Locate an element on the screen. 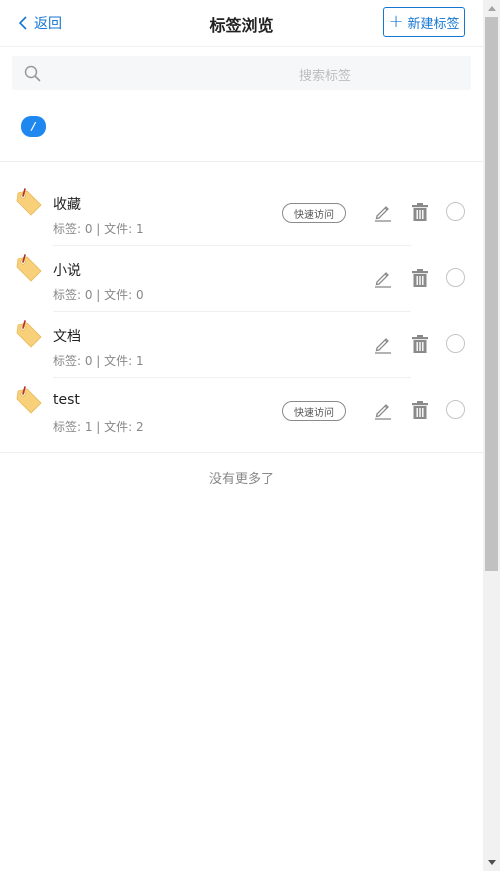 Image resolution: width=500 pixels, height=871 pixels. new-tag-label: 新建标签 is located at coordinates (433, 24).